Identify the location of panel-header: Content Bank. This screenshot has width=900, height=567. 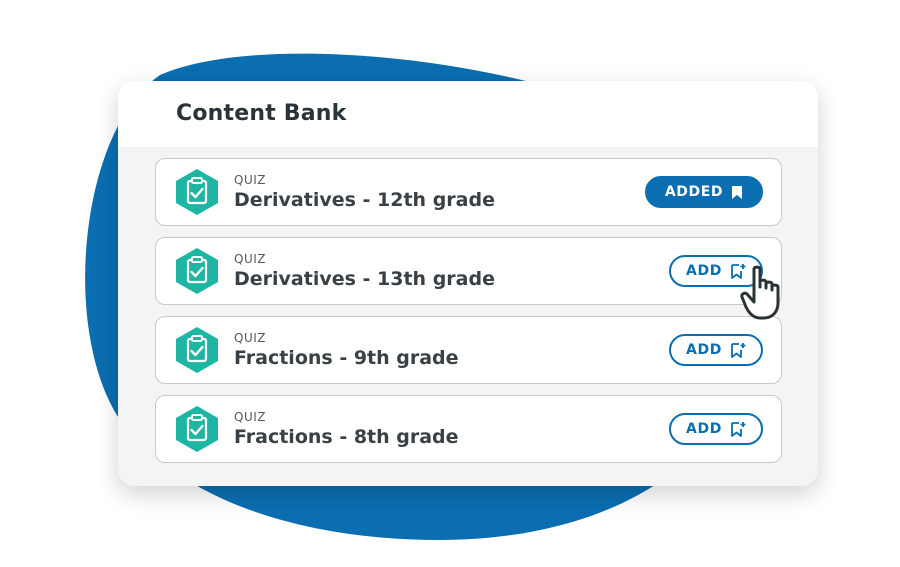
(468, 114).